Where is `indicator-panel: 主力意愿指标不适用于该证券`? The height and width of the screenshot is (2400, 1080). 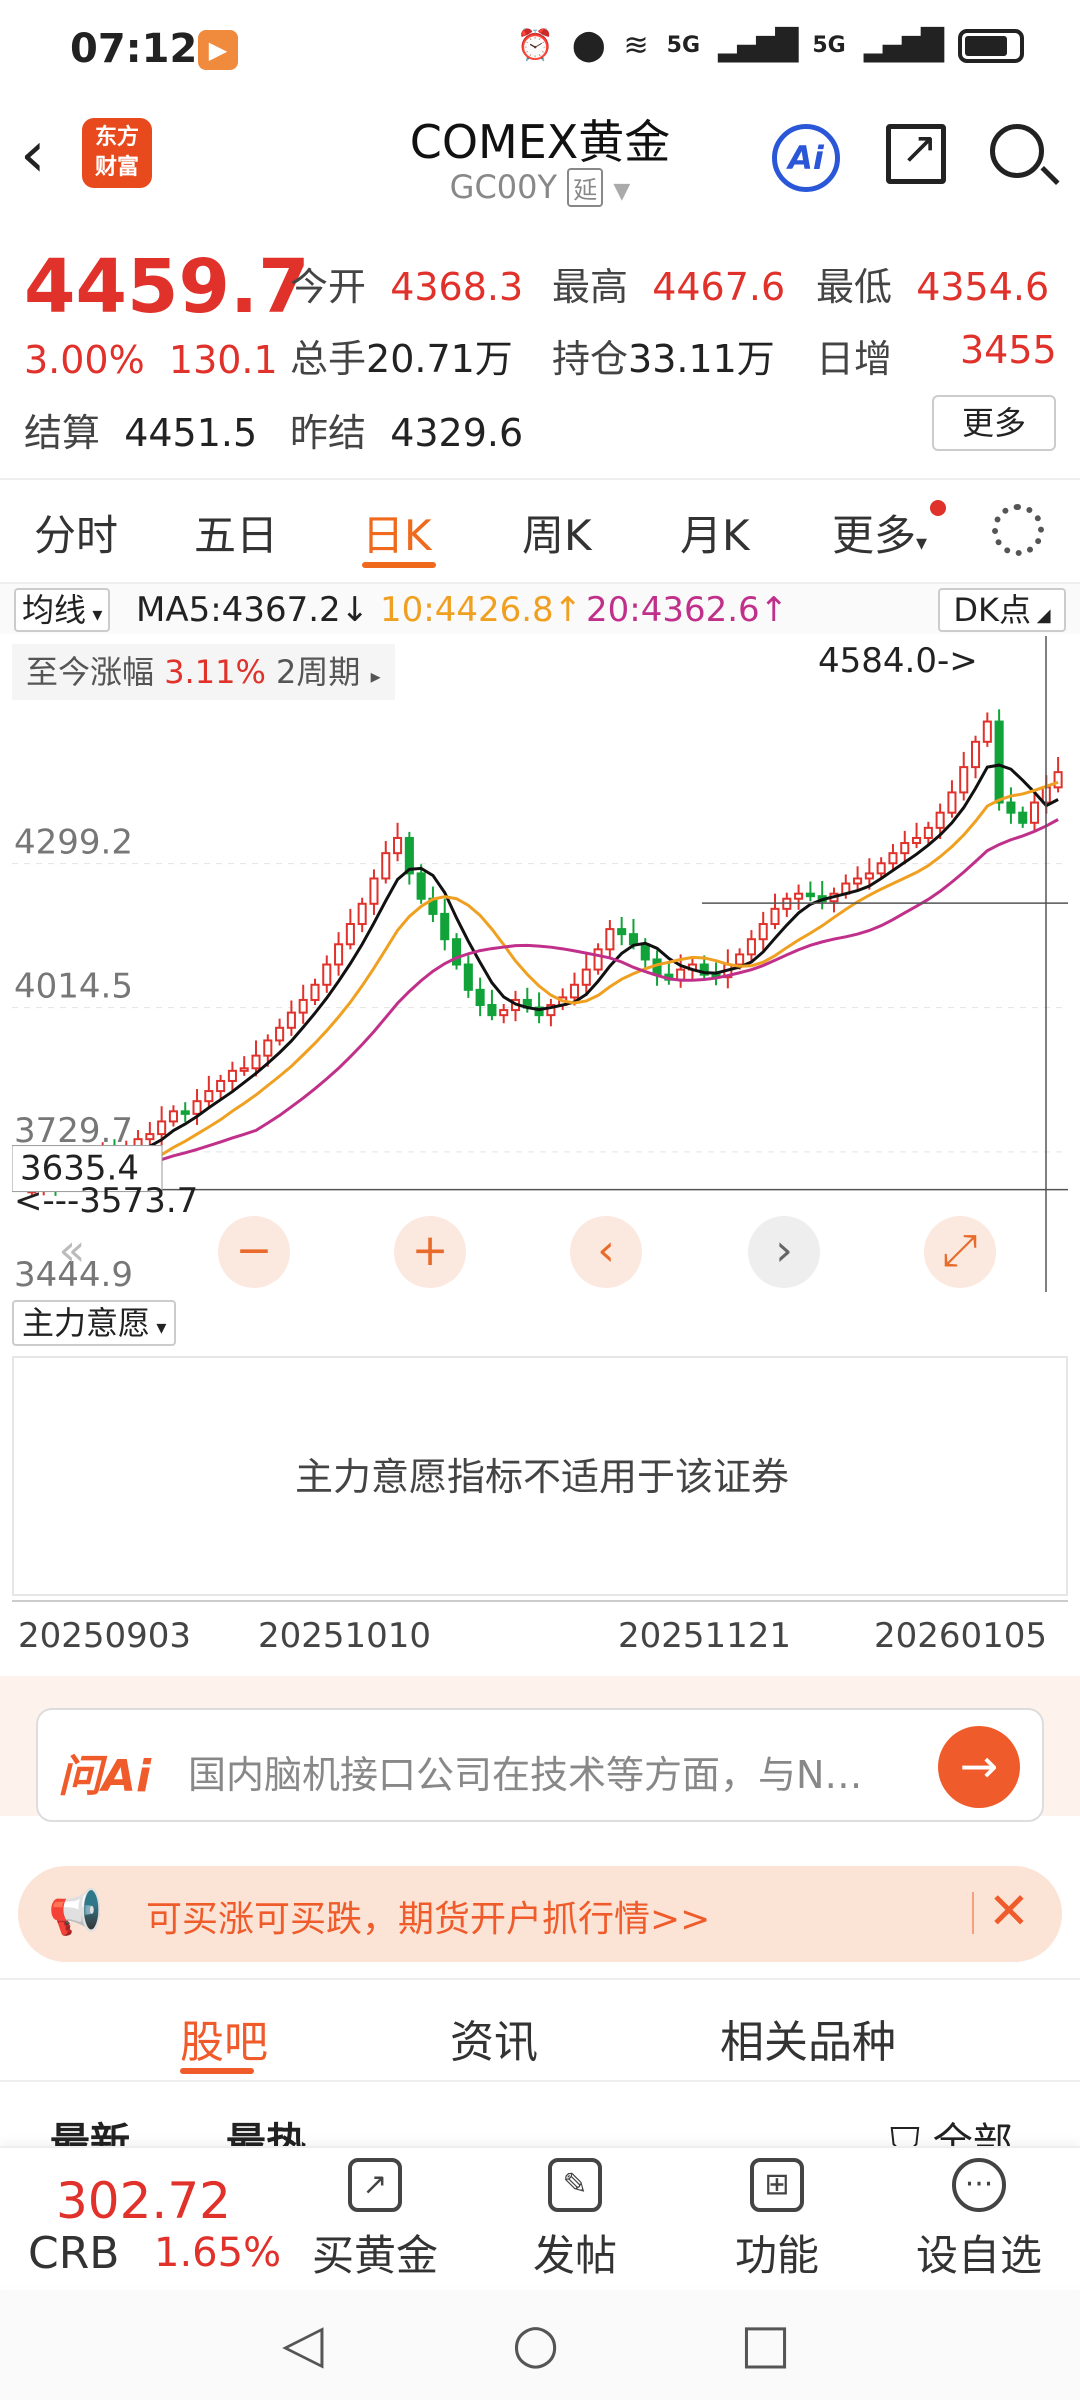
indicator-panel: 主力意愿指标不适用于该证券 is located at coordinates (540, 1476).